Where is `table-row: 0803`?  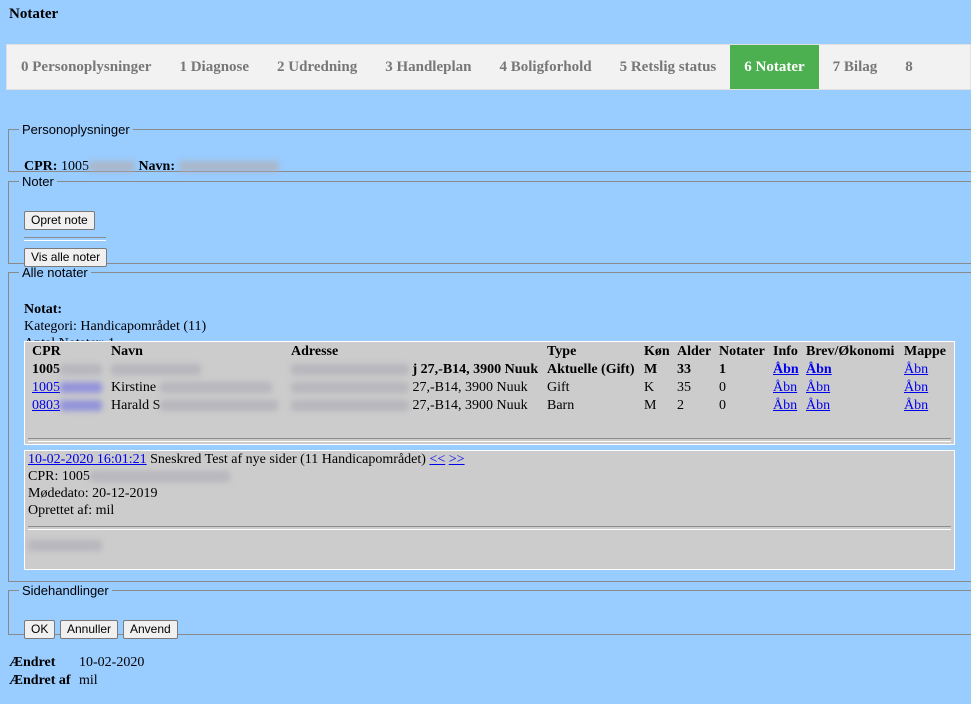
table-row: 0803 is located at coordinates (67, 406).